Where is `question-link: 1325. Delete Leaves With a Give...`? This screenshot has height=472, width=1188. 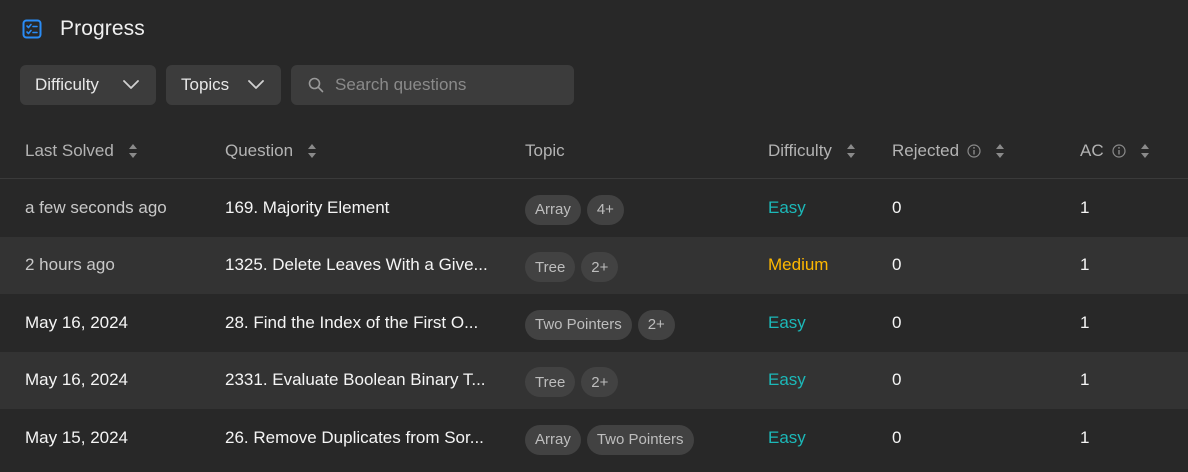 question-link: 1325. Delete Leaves With a Give... is located at coordinates (356, 266).